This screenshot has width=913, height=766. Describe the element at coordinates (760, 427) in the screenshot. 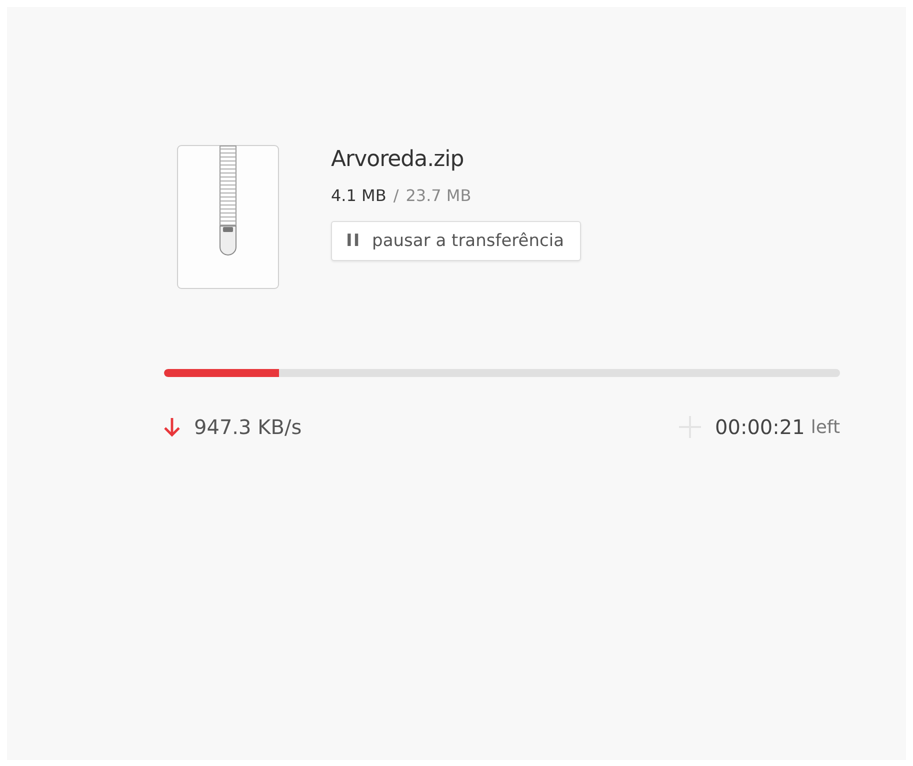

I see `time-remaining: 00:00:21` at that location.